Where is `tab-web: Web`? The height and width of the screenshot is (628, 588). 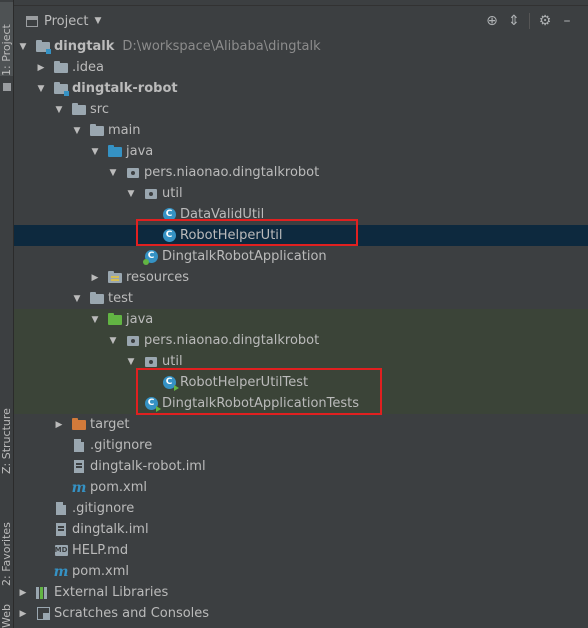
tab-web: Web is located at coordinates (6, 613).